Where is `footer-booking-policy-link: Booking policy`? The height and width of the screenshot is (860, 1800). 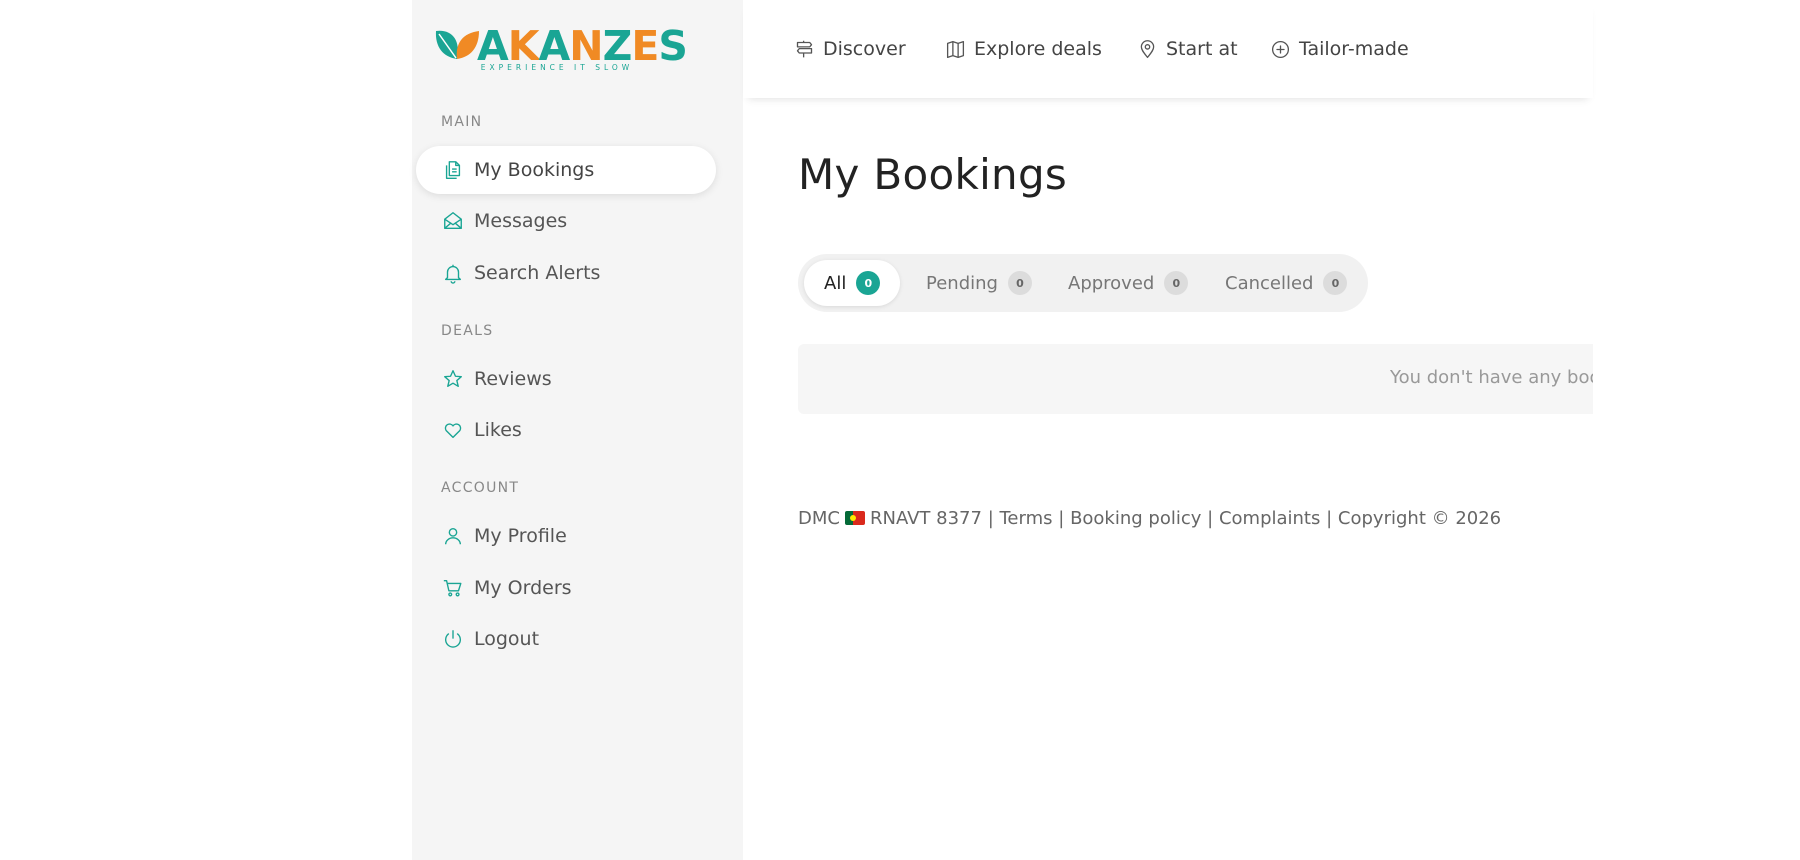 footer-booking-policy-link: Booking policy is located at coordinates (1135, 518).